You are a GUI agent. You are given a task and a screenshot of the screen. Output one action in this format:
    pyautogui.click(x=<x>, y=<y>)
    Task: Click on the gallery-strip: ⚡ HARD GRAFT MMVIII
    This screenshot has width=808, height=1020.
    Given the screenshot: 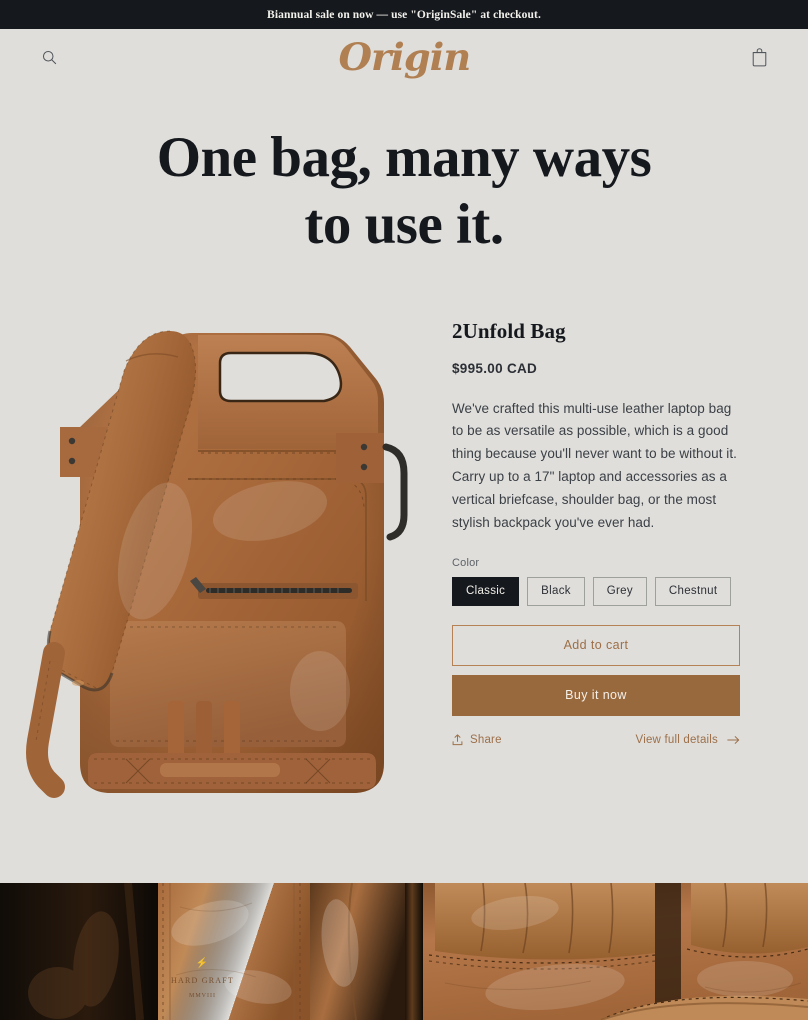 What is the action you would take?
    pyautogui.click(x=404, y=951)
    